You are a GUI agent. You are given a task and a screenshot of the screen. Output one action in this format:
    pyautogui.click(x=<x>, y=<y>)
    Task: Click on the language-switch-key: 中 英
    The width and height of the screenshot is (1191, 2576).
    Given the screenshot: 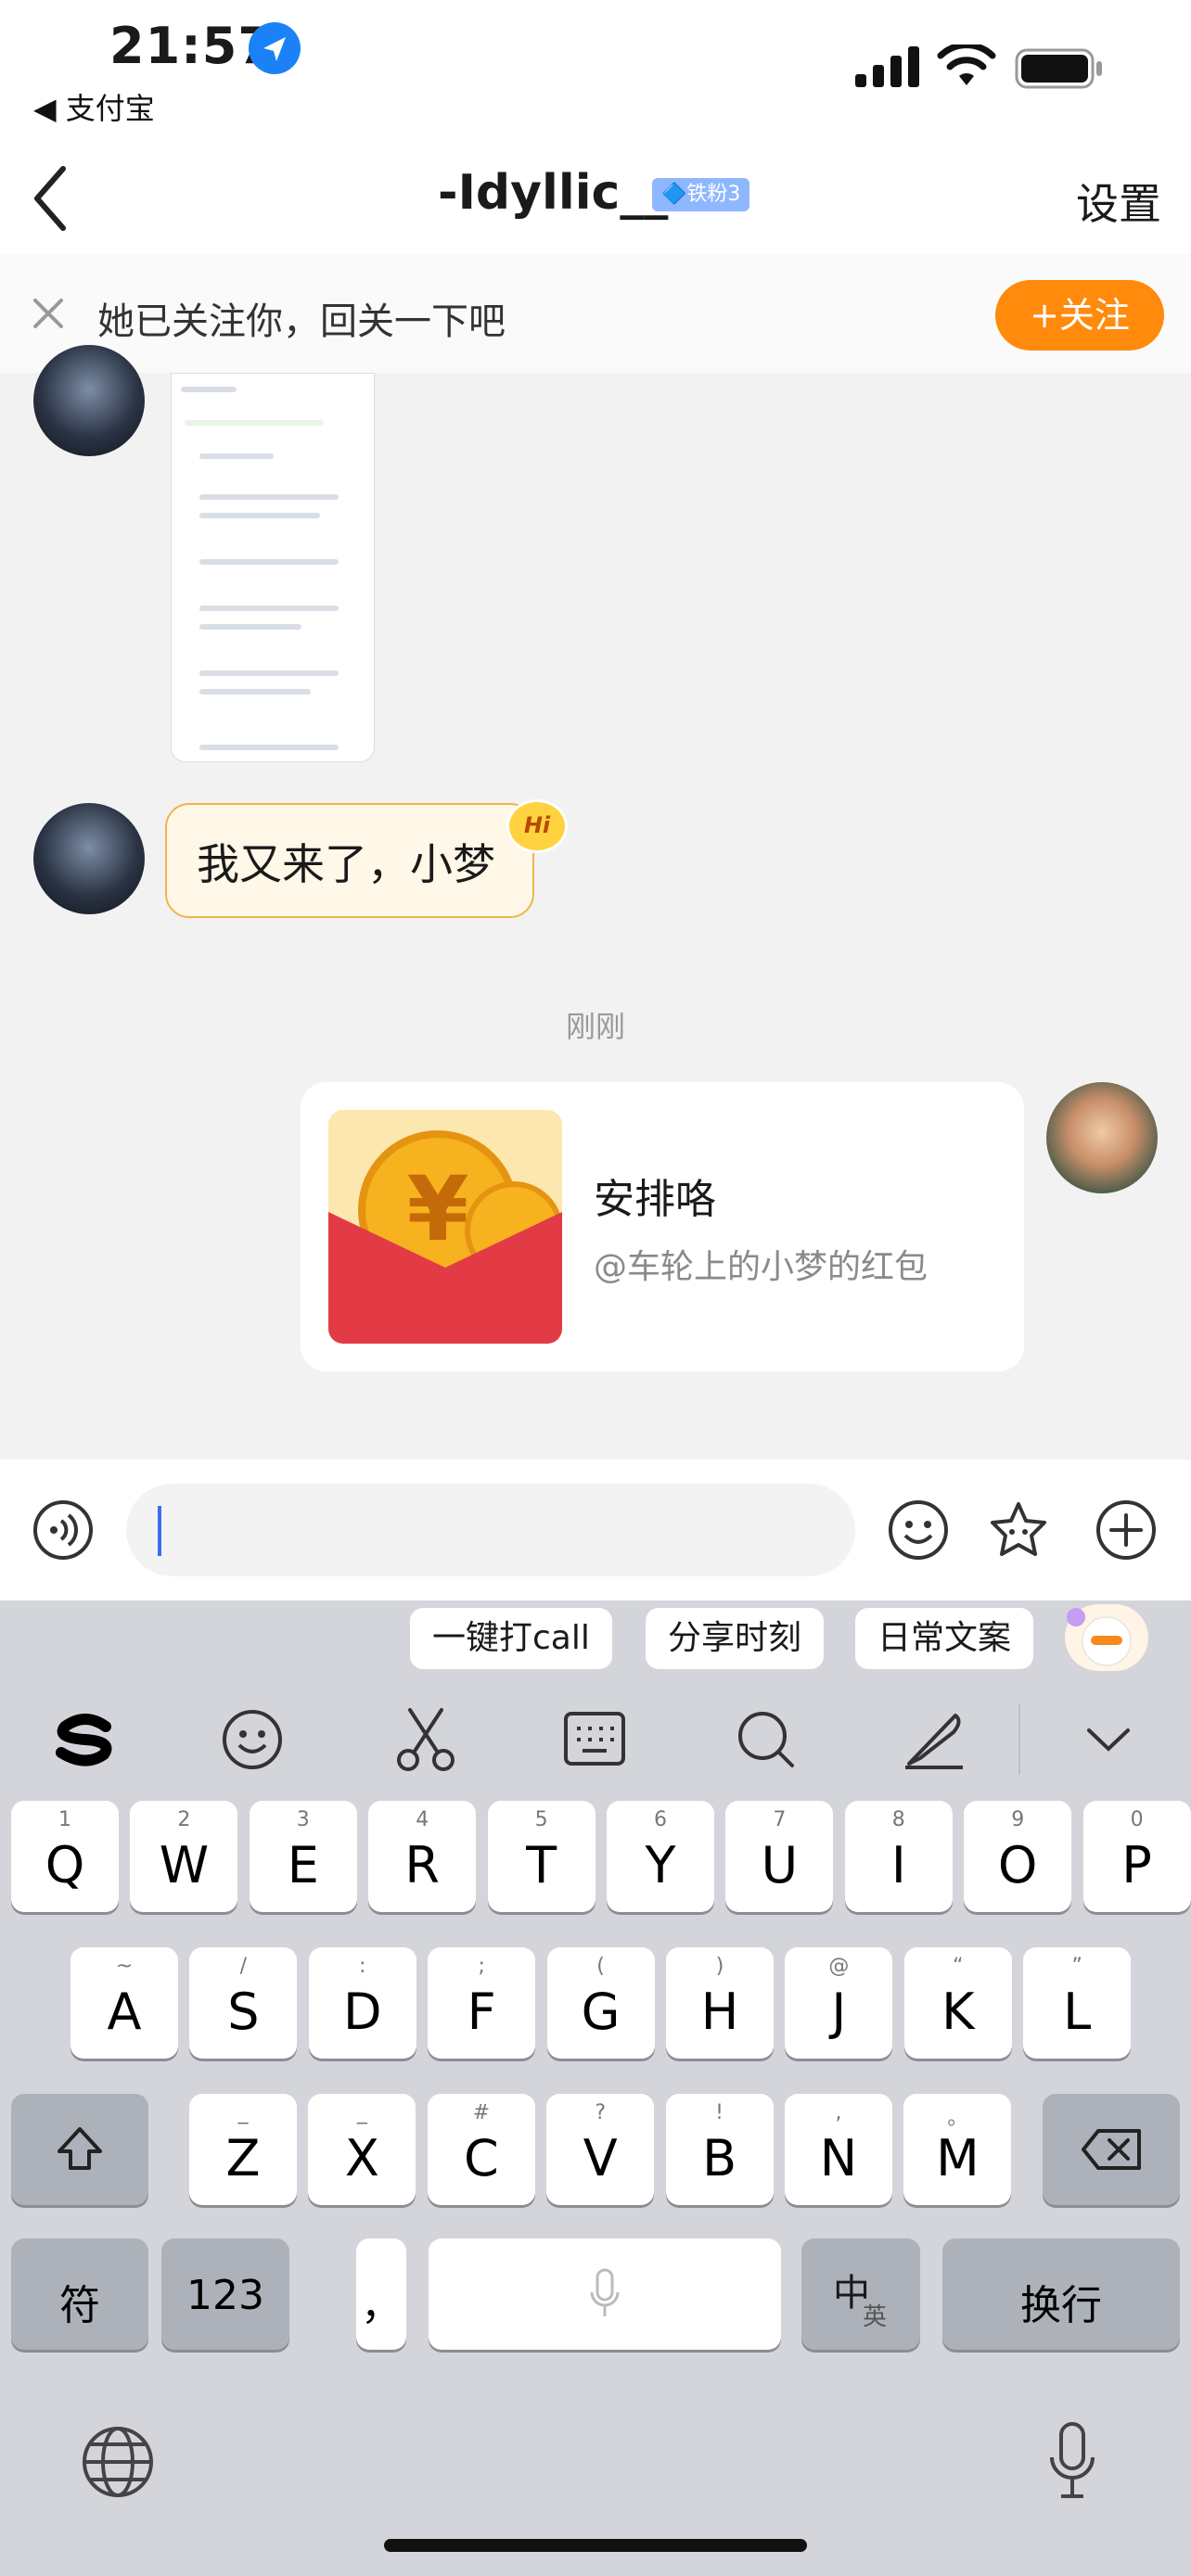 What is the action you would take?
    pyautogui.click(x=860, y=2294)
    